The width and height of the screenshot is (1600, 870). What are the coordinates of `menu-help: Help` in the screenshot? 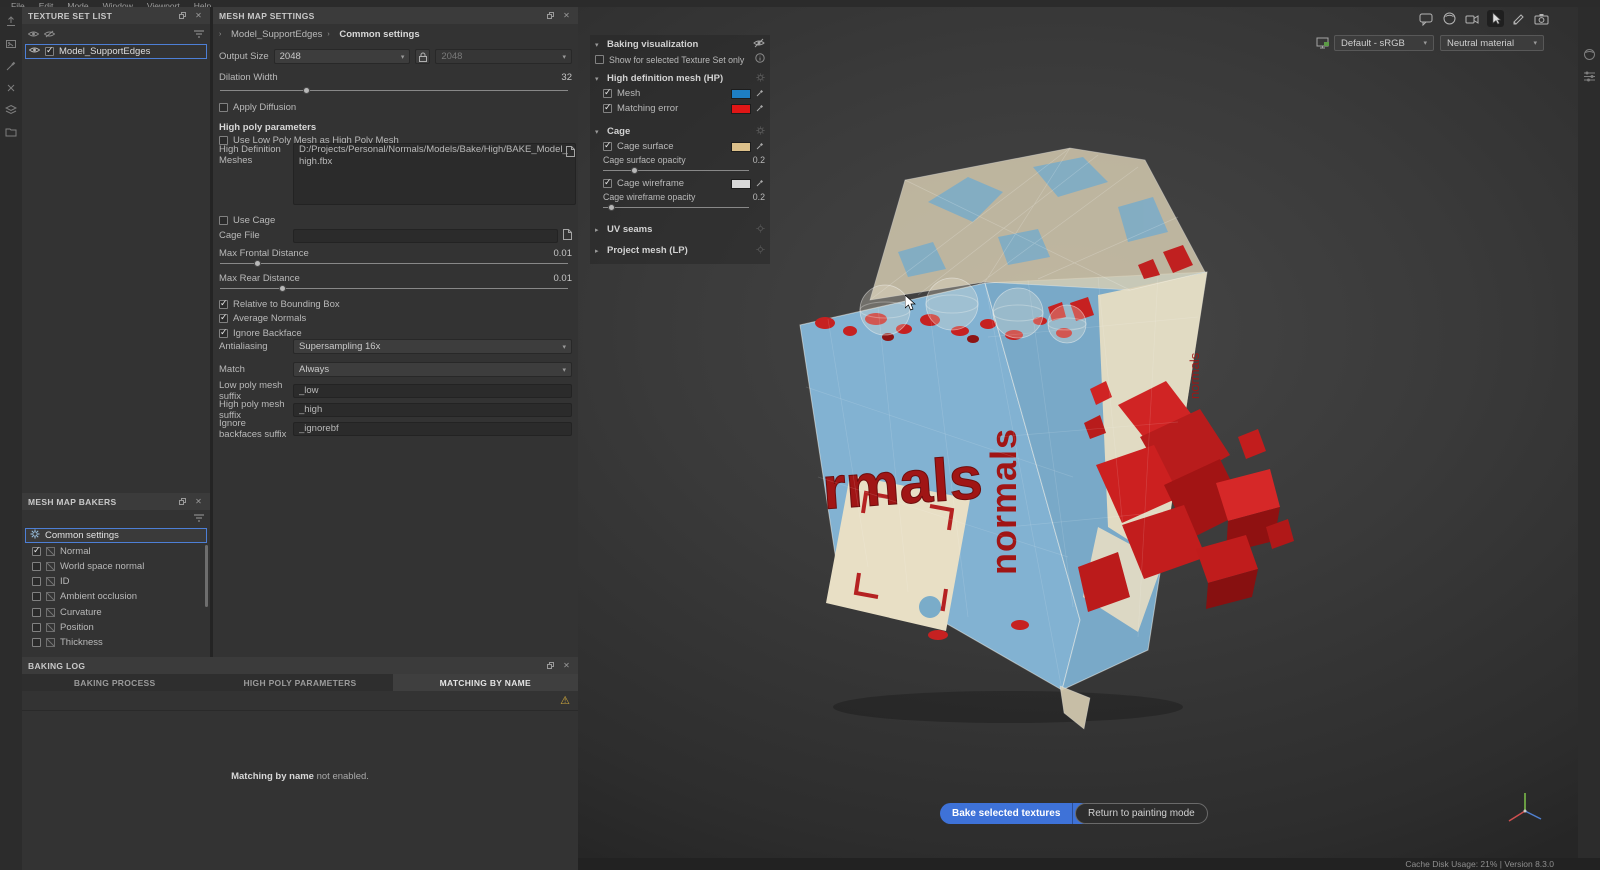 It's located at (202, 3).